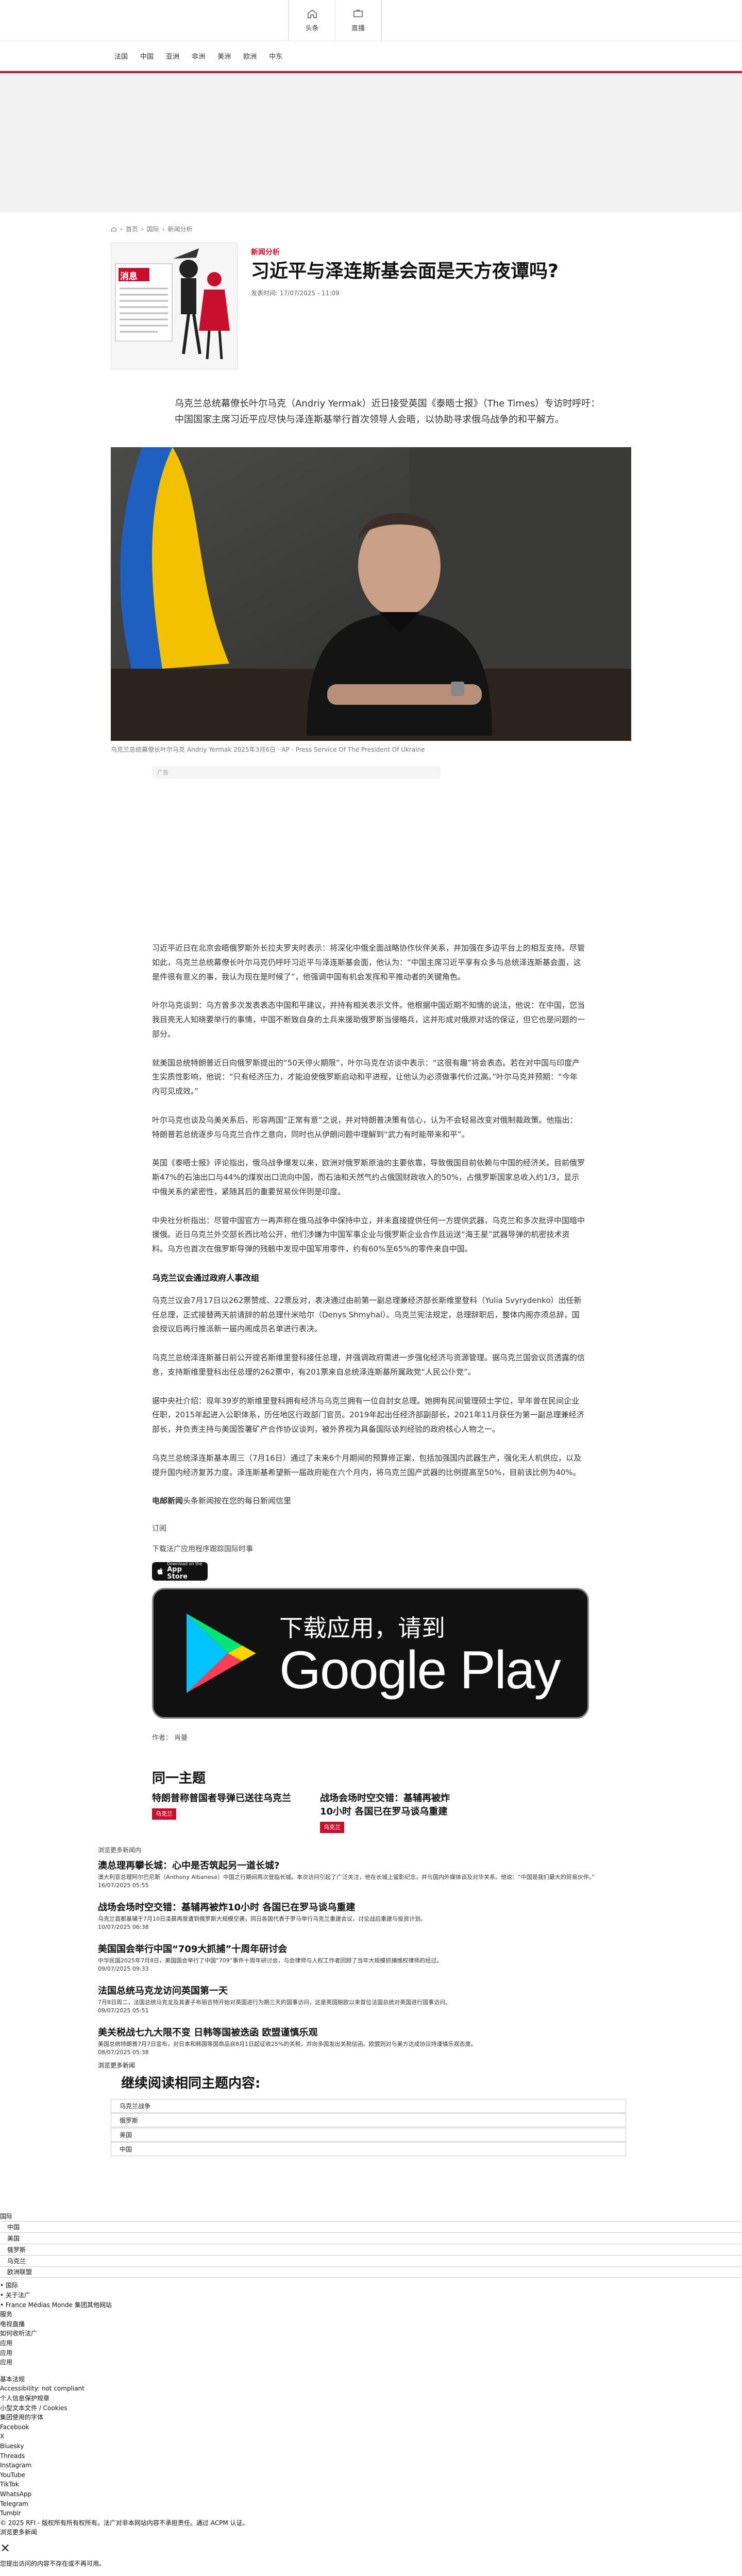 The image size is (742, 2576). What do you see at coordinates (371, 2456) in the screenshot?
I see `social-link: Threads` at bounding box center [371, 2456].